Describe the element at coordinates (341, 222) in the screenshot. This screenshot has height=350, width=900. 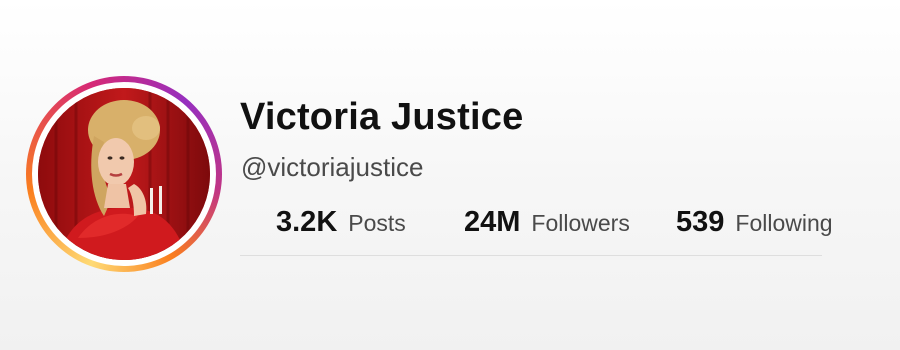
I see `stat-posts: 3.2K Posts` at that location.